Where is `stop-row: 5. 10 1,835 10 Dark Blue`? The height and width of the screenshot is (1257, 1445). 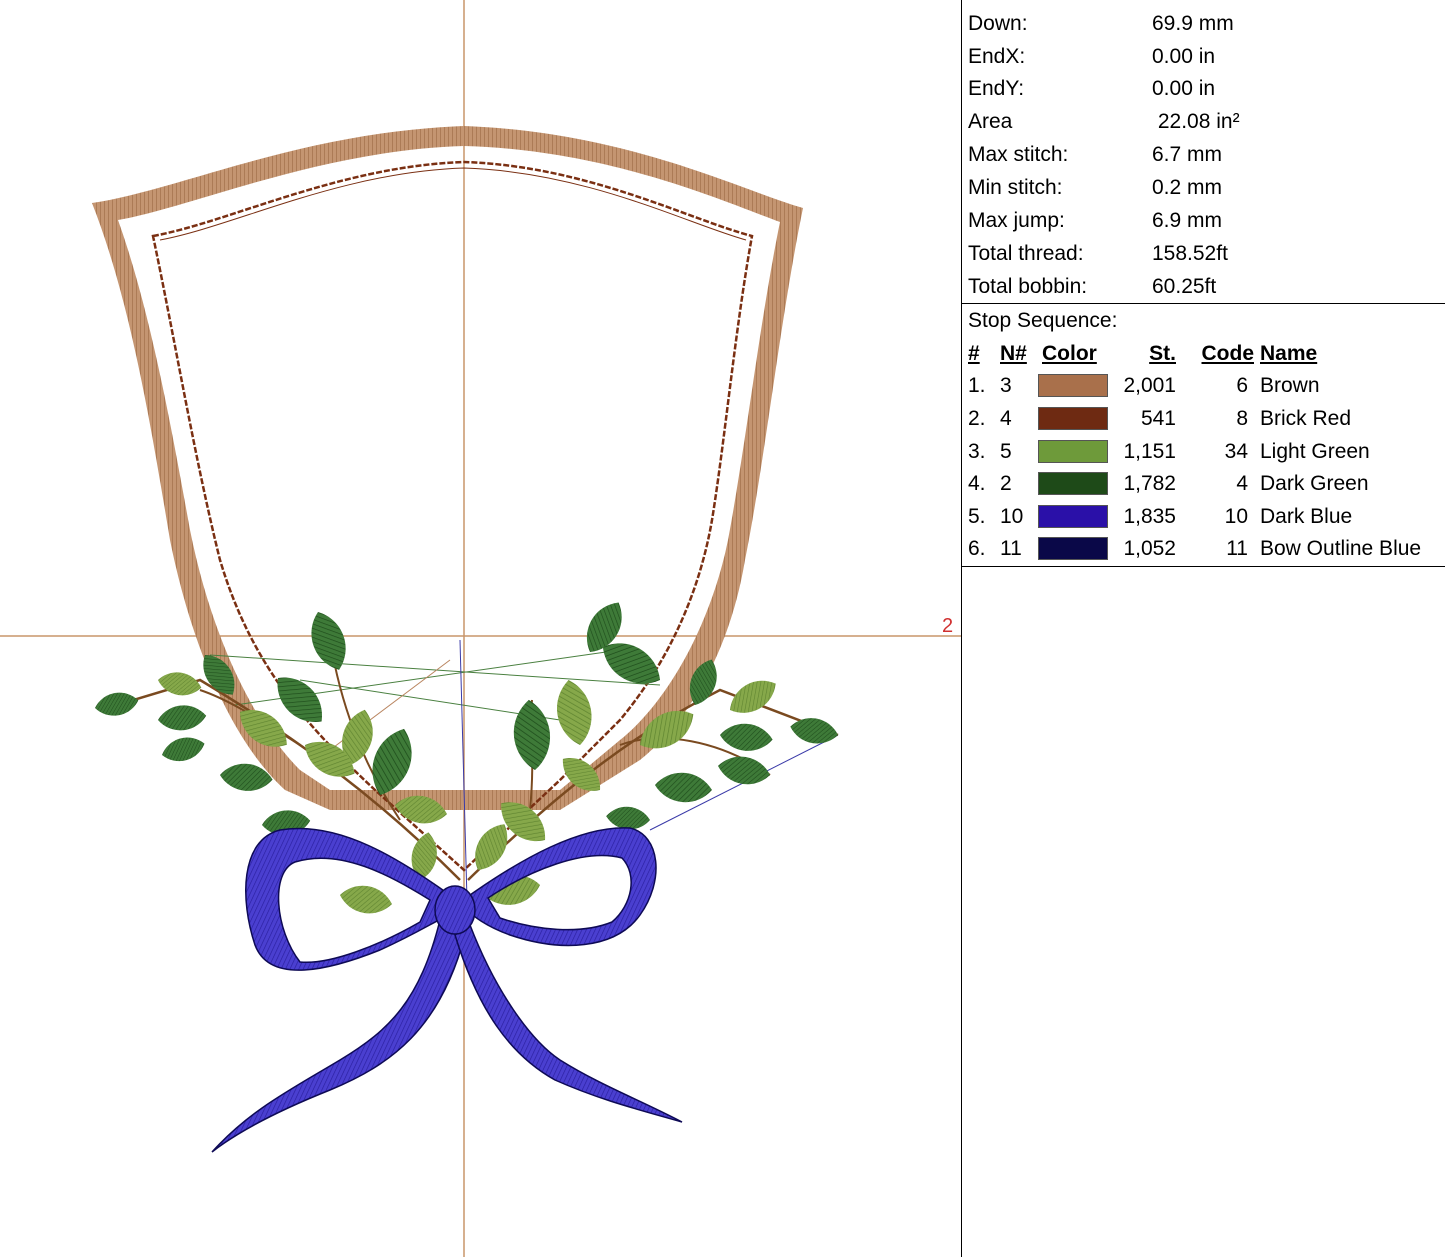
stop-row: 5. 10 1,835 10 Dark Blue is located at coordinates (1203, 516).